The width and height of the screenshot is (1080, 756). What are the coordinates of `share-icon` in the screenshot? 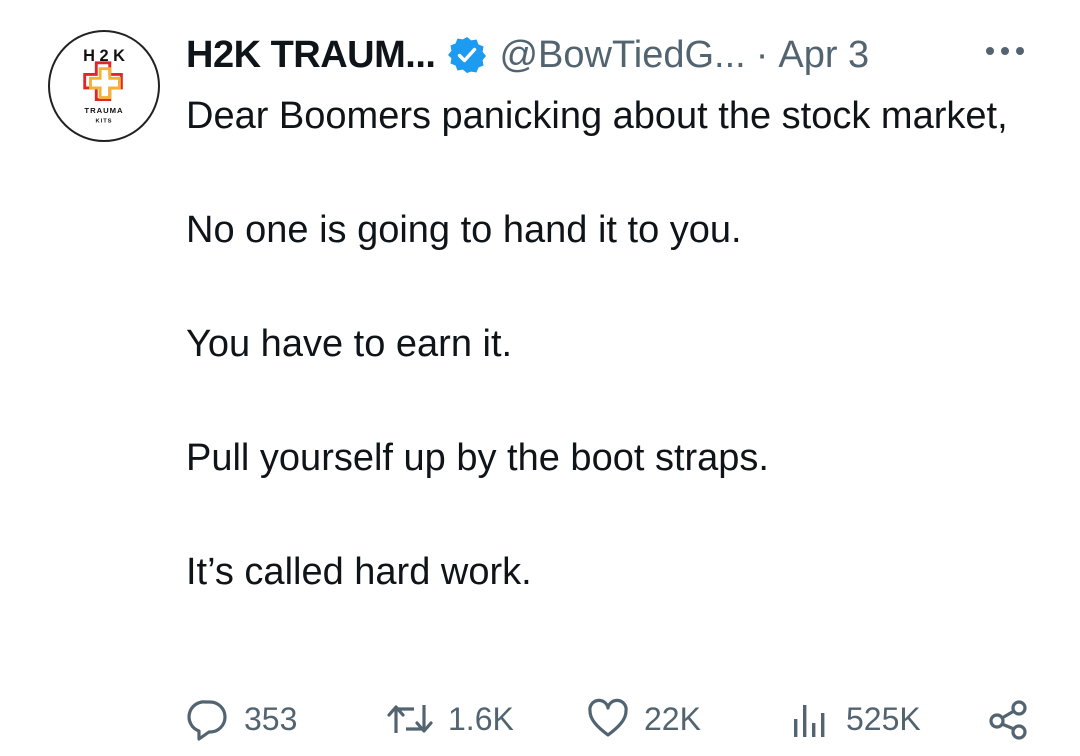 It's located at (1008, 719).